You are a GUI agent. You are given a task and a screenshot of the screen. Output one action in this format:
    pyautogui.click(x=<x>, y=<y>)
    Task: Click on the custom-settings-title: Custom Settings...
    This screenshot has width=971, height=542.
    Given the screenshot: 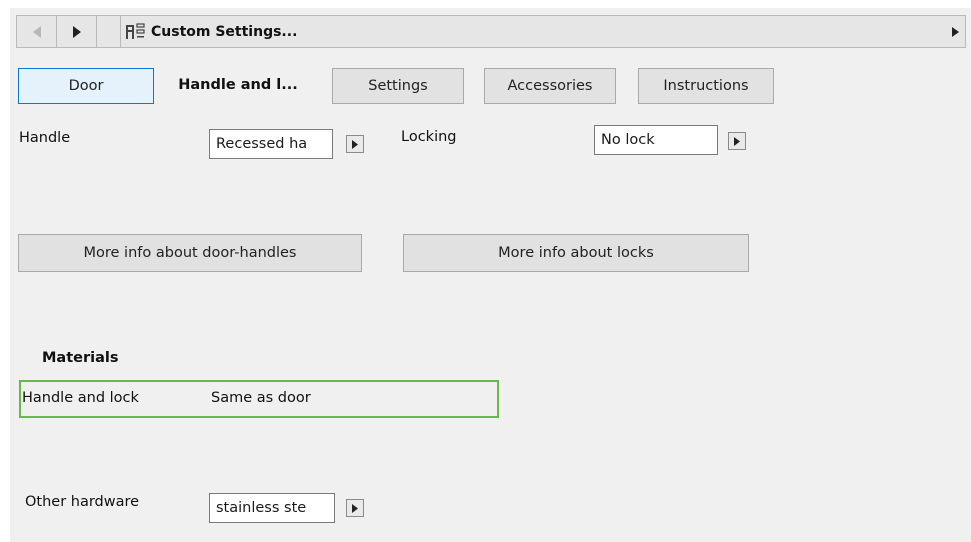 What is the action you would take?
    pyautogui.click(x=211, y=31)
    